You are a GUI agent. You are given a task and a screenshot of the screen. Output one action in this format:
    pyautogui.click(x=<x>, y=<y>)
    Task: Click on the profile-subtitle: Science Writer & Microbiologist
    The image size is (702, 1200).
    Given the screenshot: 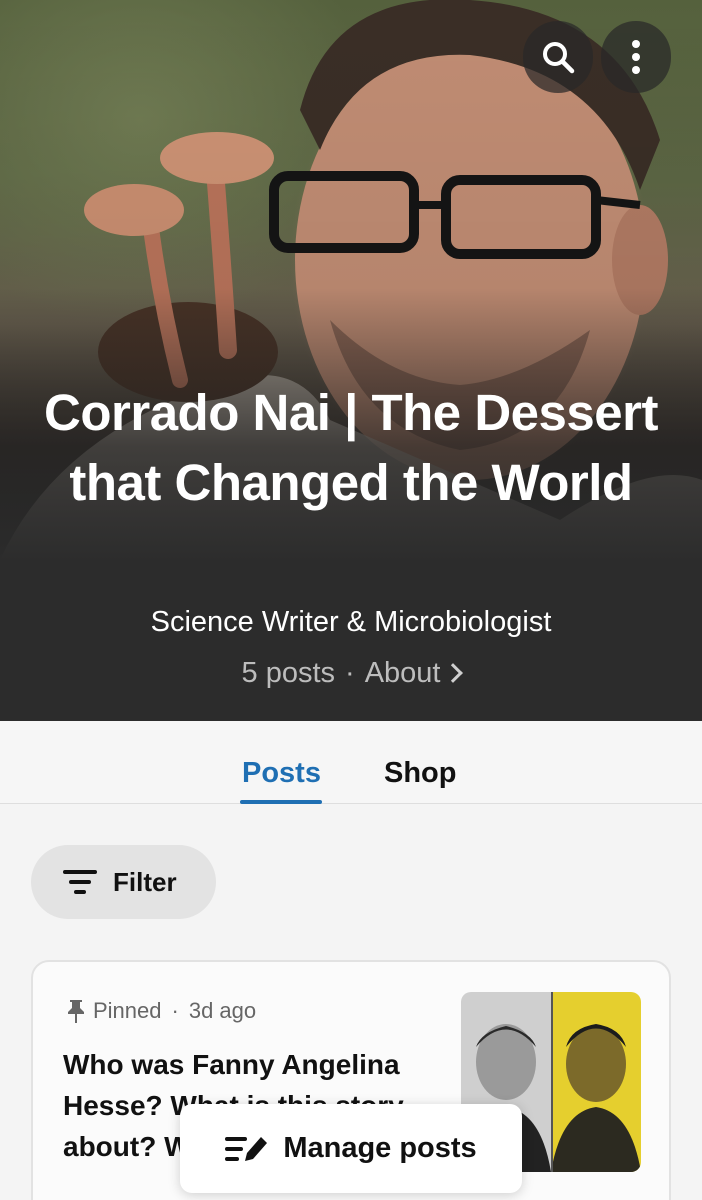 What is the action you would take?
    pyautogui.click(x=351, y=622)
    